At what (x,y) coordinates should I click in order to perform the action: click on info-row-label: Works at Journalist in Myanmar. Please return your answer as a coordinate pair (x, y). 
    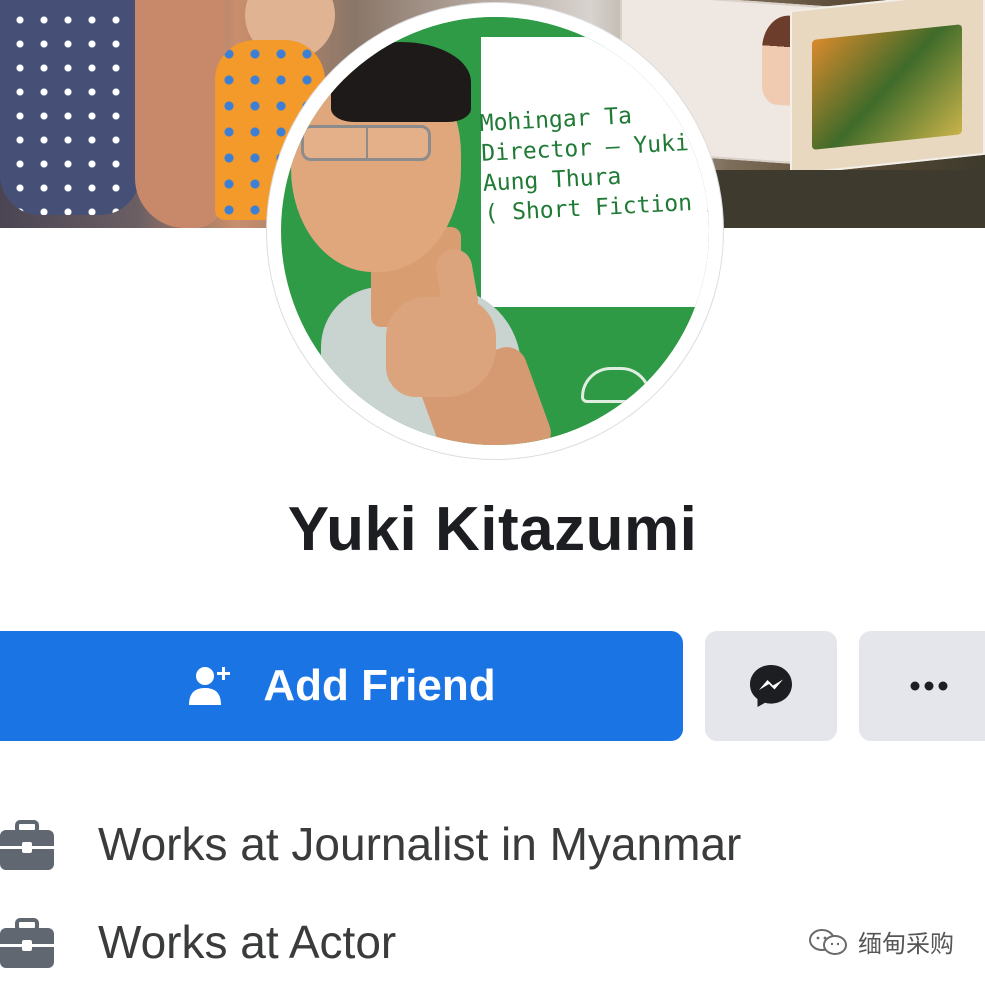
    Looking at the image, I should click on (420, 844).